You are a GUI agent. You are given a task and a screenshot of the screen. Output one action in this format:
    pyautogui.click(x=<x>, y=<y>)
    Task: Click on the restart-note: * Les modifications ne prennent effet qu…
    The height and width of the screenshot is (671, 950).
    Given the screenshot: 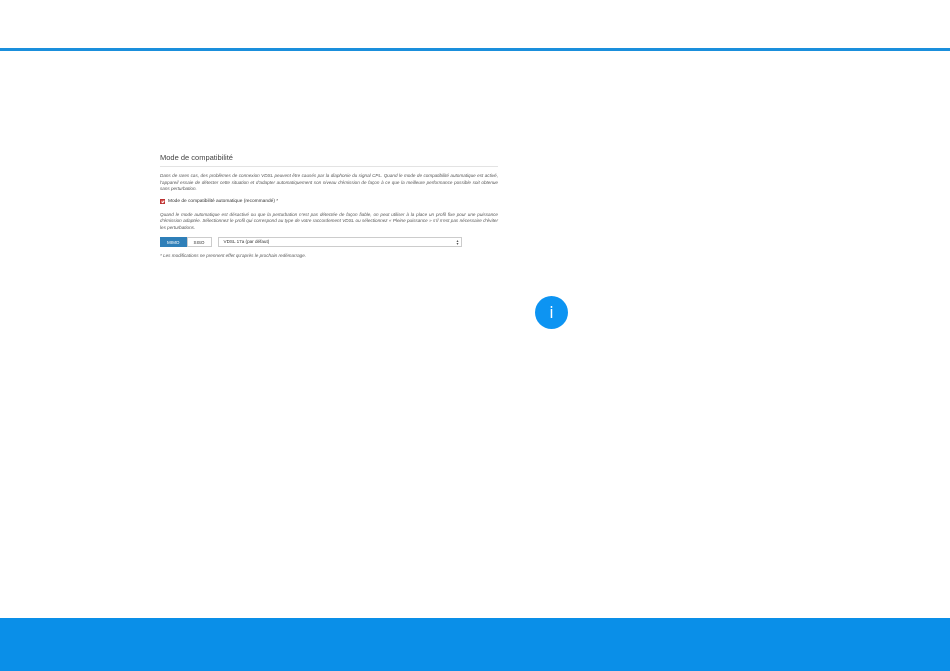 What is the action you would take?
    pyautogui.click(x=233, y=255)
    